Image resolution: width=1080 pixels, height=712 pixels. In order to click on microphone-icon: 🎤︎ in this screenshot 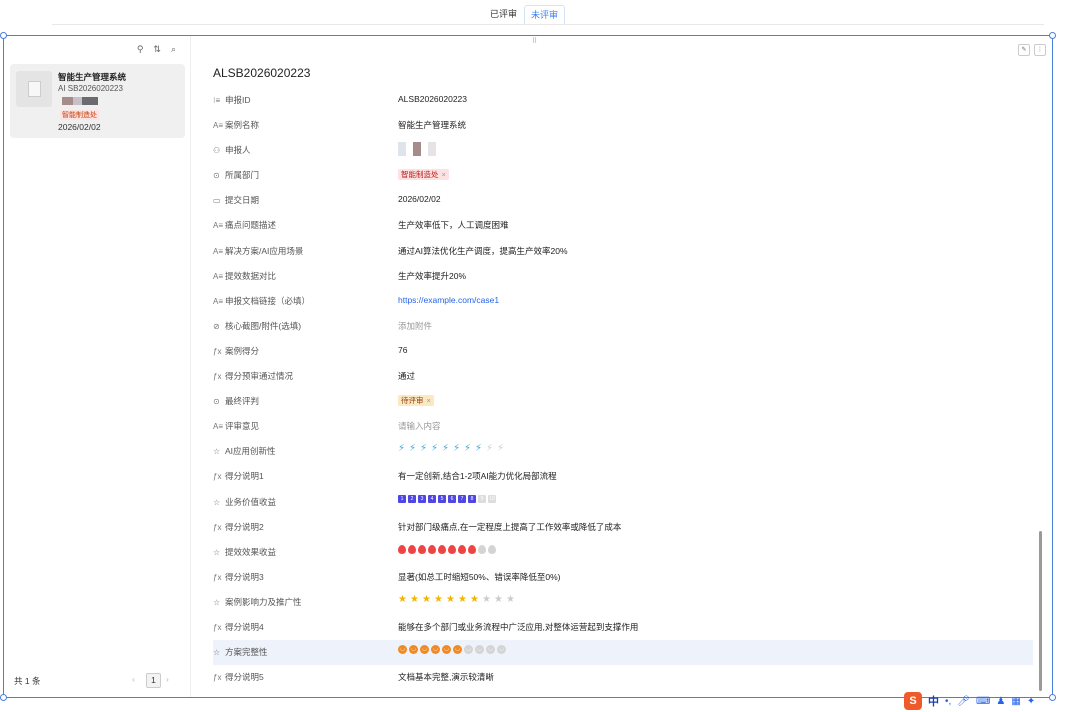, I will do `click(963, 701)`.